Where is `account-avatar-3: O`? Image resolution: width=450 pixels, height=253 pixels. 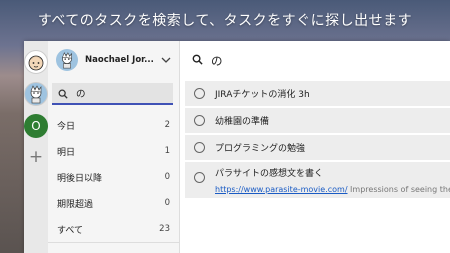 account-avatar-3: O is located at coordinates (36, 126).